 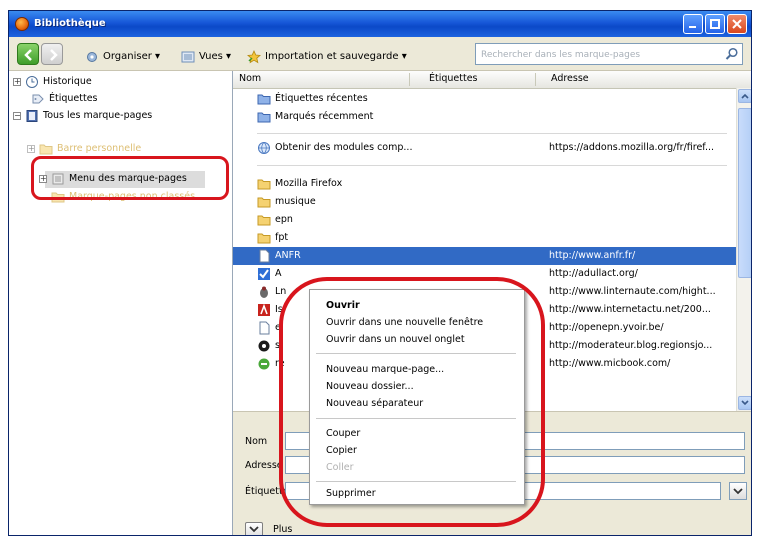 What do you see at coordinates (485, 202) in the screenshot?
I see `list-item: musique` at bounding box center [485, 202].